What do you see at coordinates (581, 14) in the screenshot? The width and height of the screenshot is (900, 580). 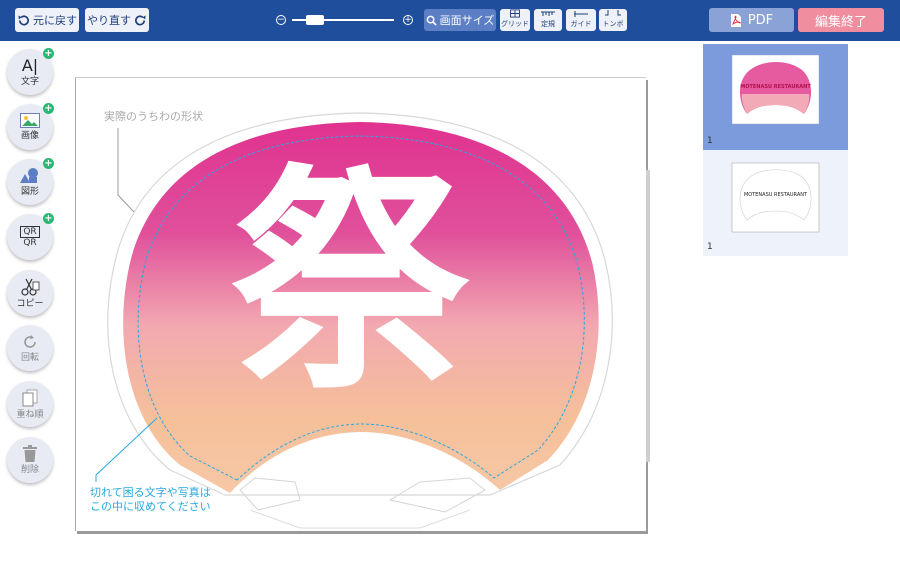 I see `guide-icon` at bounding box center [581, 14].